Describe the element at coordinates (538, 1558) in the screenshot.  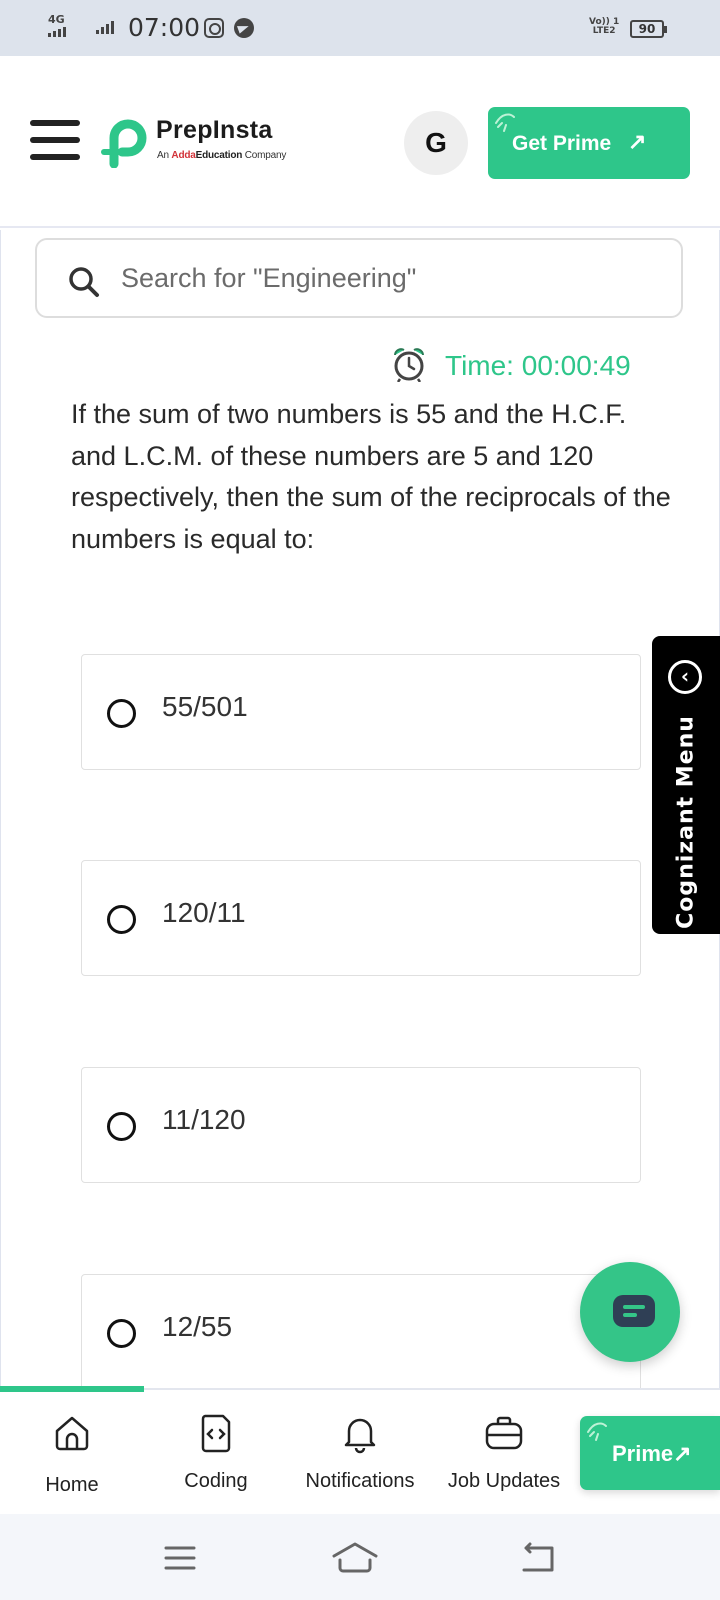
I see `back-icon` at that location.